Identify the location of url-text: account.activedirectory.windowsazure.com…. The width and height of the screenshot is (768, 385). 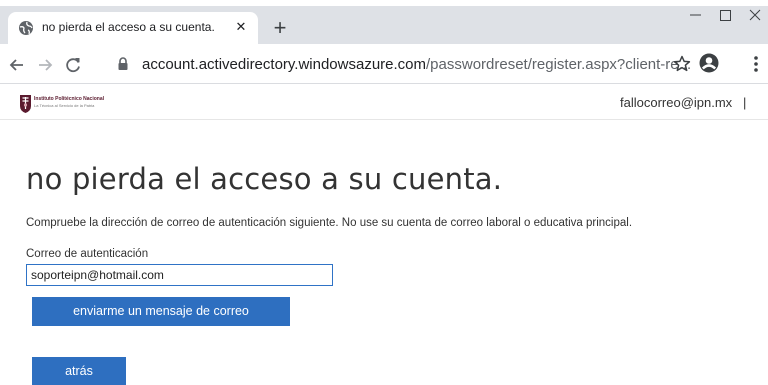
(416, 64).